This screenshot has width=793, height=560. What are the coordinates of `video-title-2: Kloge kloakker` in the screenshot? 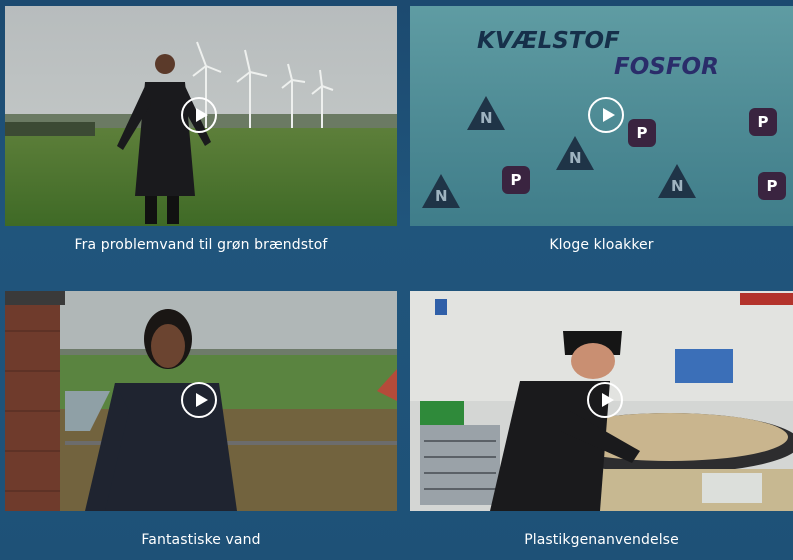 It's located at (601, 245).